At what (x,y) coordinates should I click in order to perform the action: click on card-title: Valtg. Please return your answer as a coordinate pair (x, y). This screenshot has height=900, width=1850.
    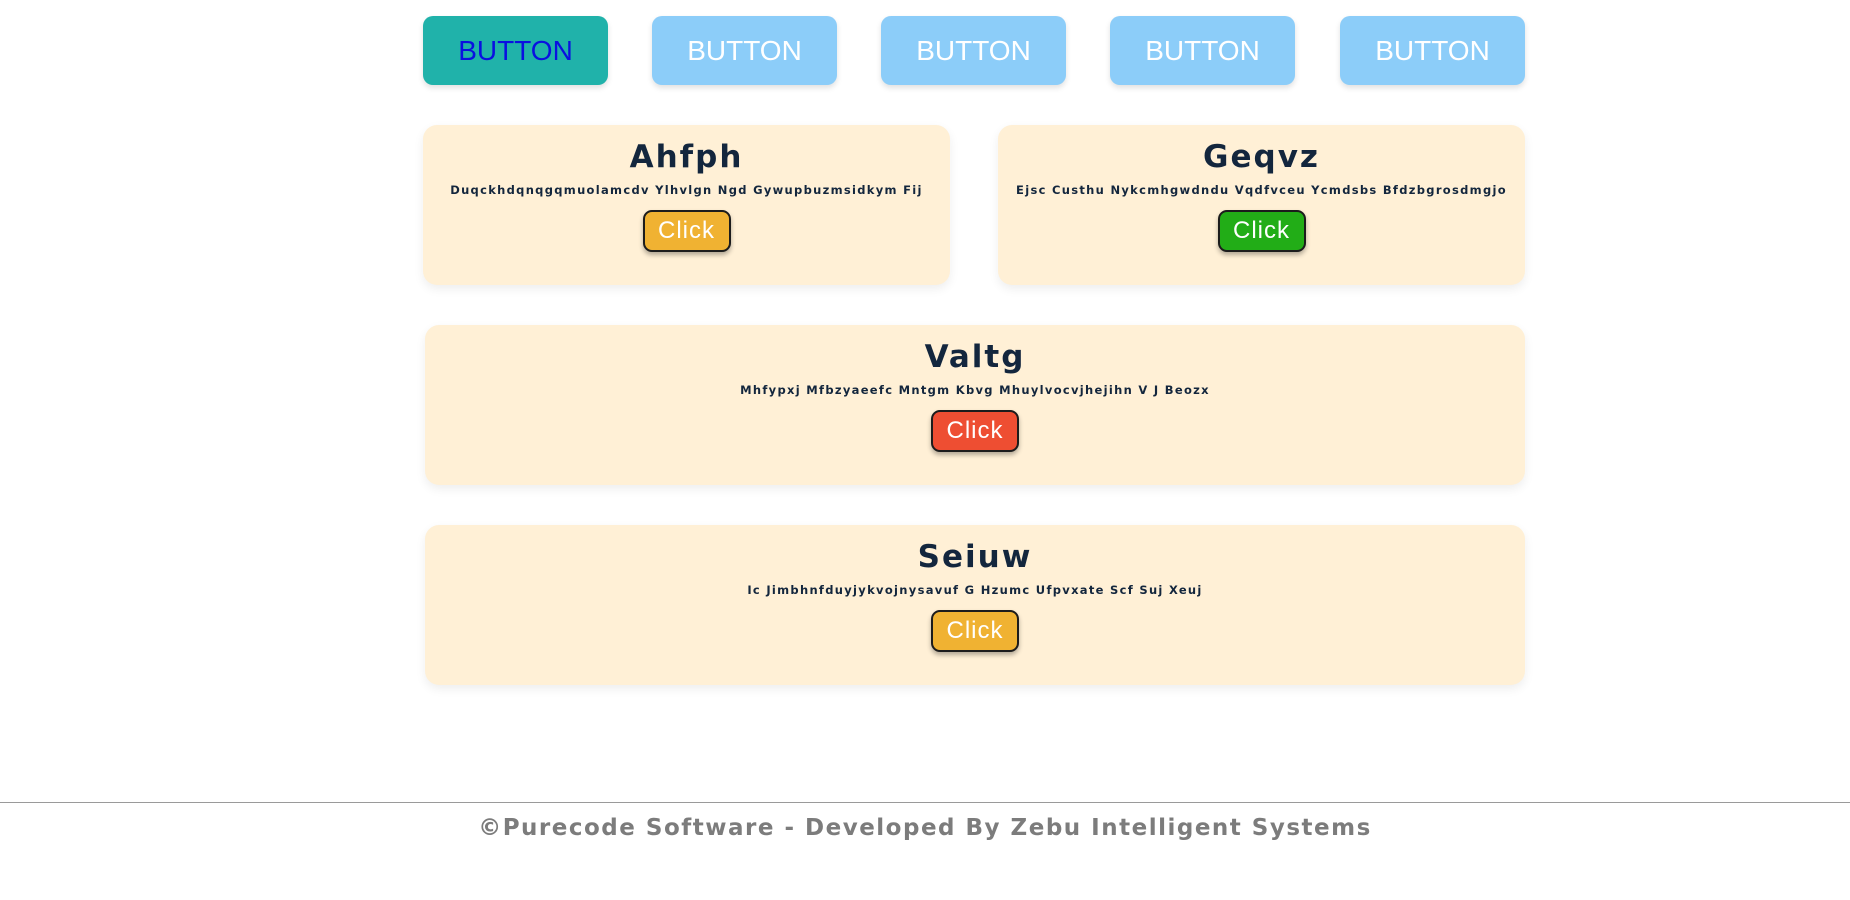
    Looking at the image, I should click on (975, 357).